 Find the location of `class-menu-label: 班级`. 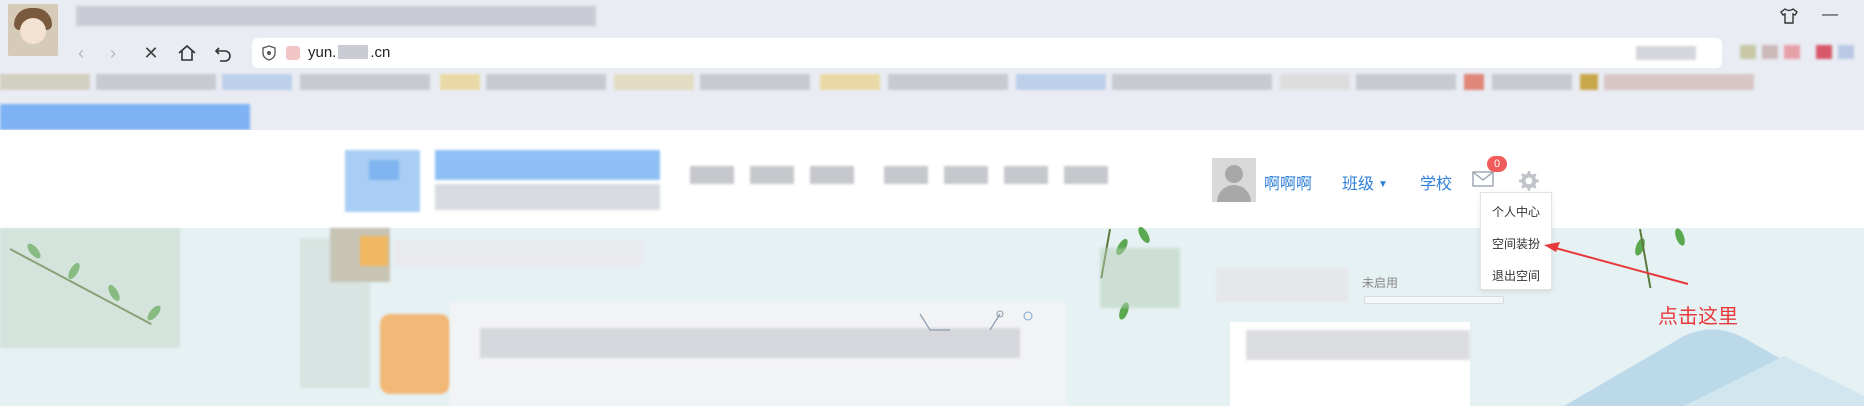

class-menu-label: 班级 is located at coordinates (1358, 184).